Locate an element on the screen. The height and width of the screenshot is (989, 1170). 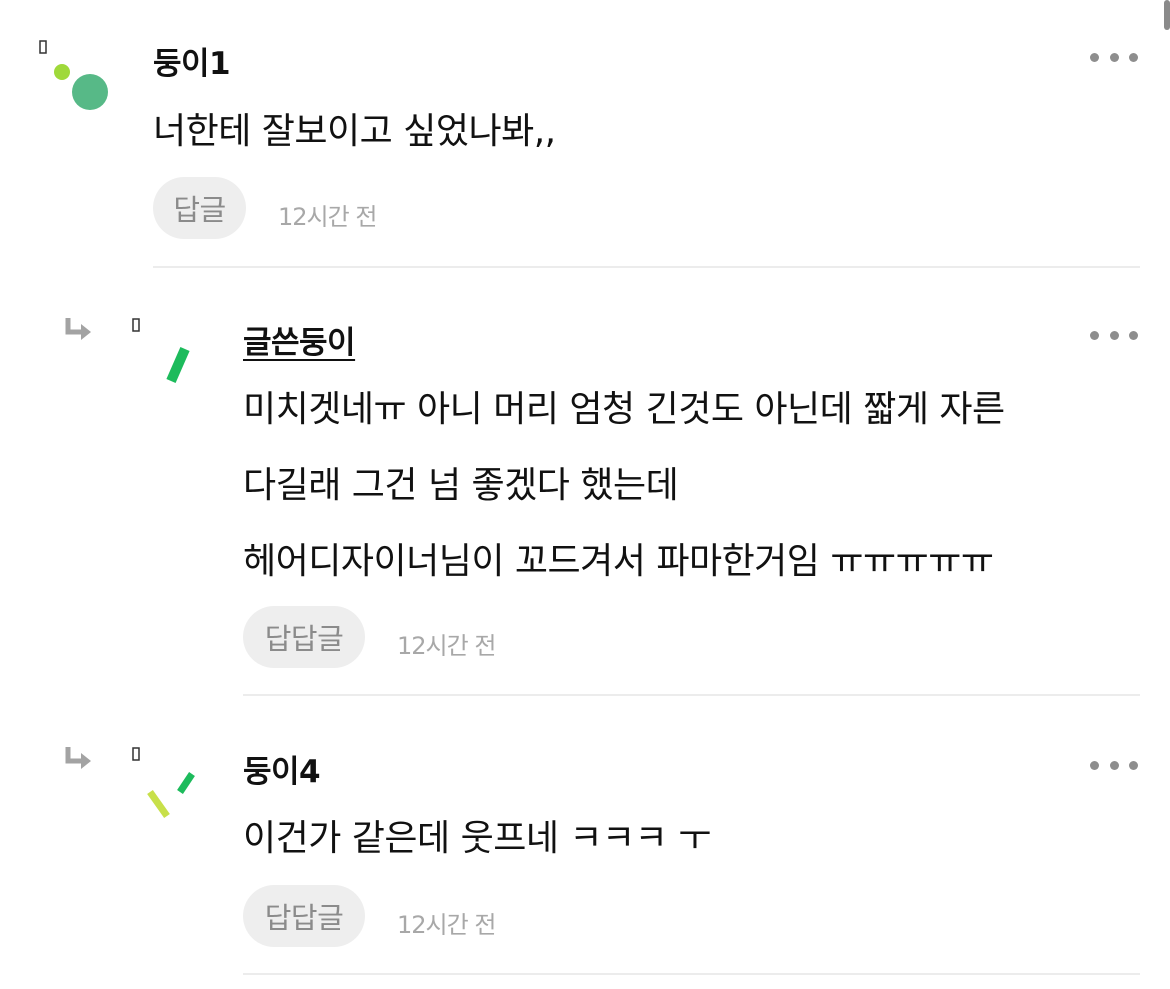
reply-button: 답글 is located at coordinates (199, 208).